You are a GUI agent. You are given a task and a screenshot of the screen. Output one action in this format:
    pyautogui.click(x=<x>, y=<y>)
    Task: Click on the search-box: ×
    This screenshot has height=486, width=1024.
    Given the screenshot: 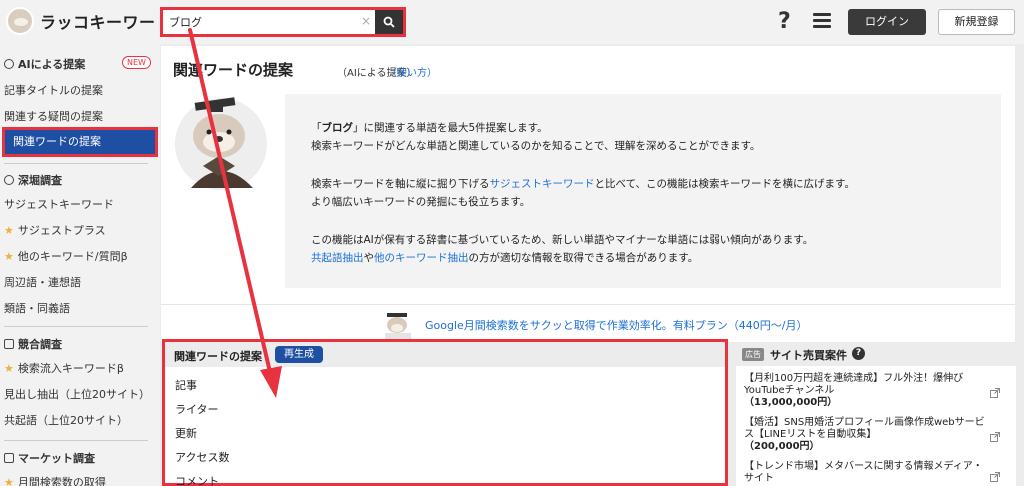 What is the action you would take?
    pyautogui.click(x=283, y=22)
    